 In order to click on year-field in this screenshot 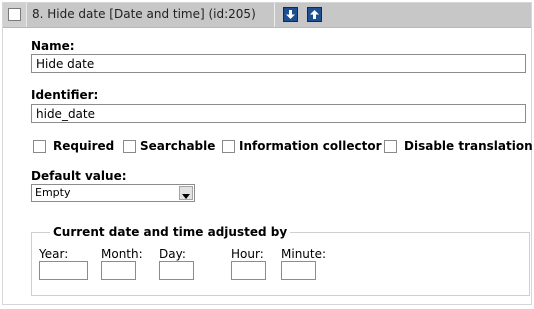, I will do `click(63, 270)`.